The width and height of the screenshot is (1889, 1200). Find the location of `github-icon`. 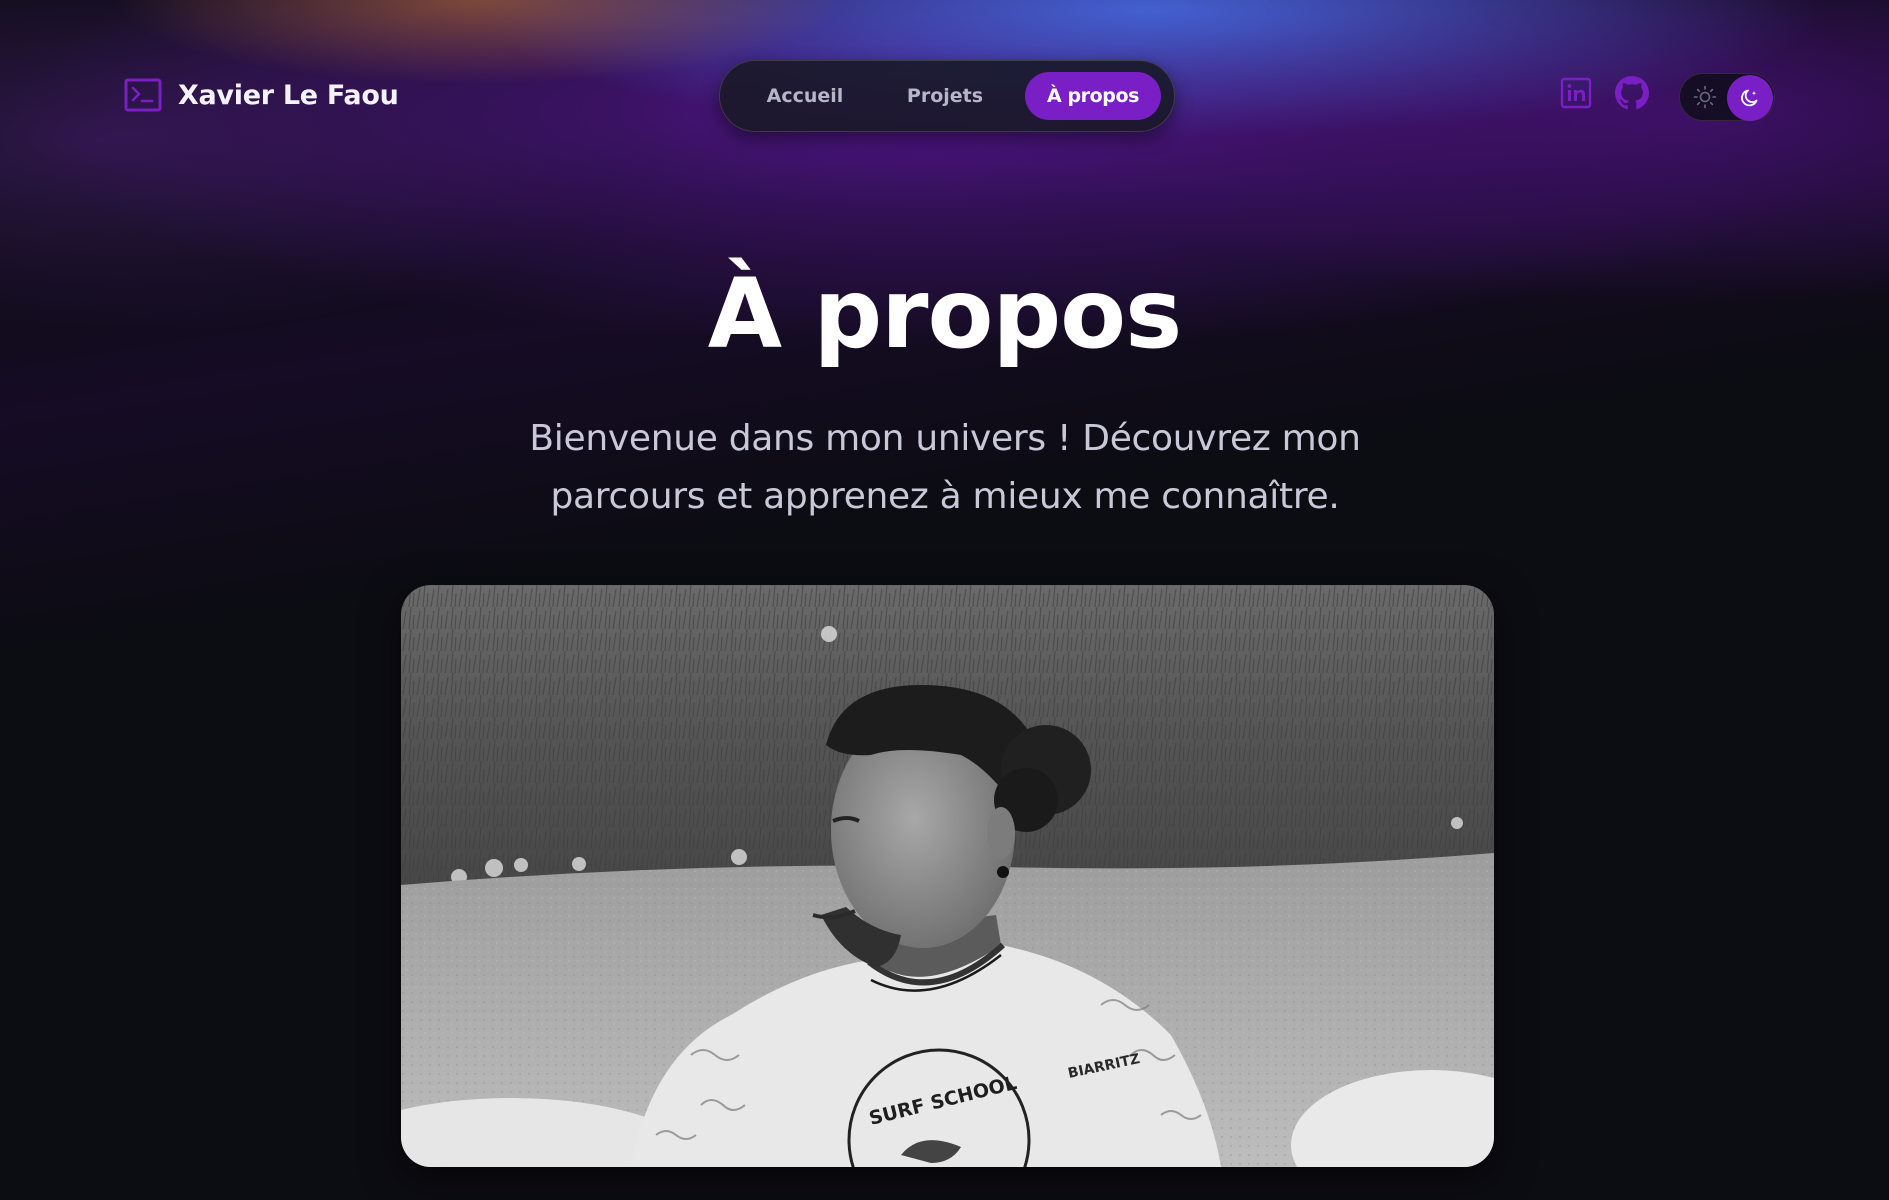

github-icon is located at coordinates (1632, 95).